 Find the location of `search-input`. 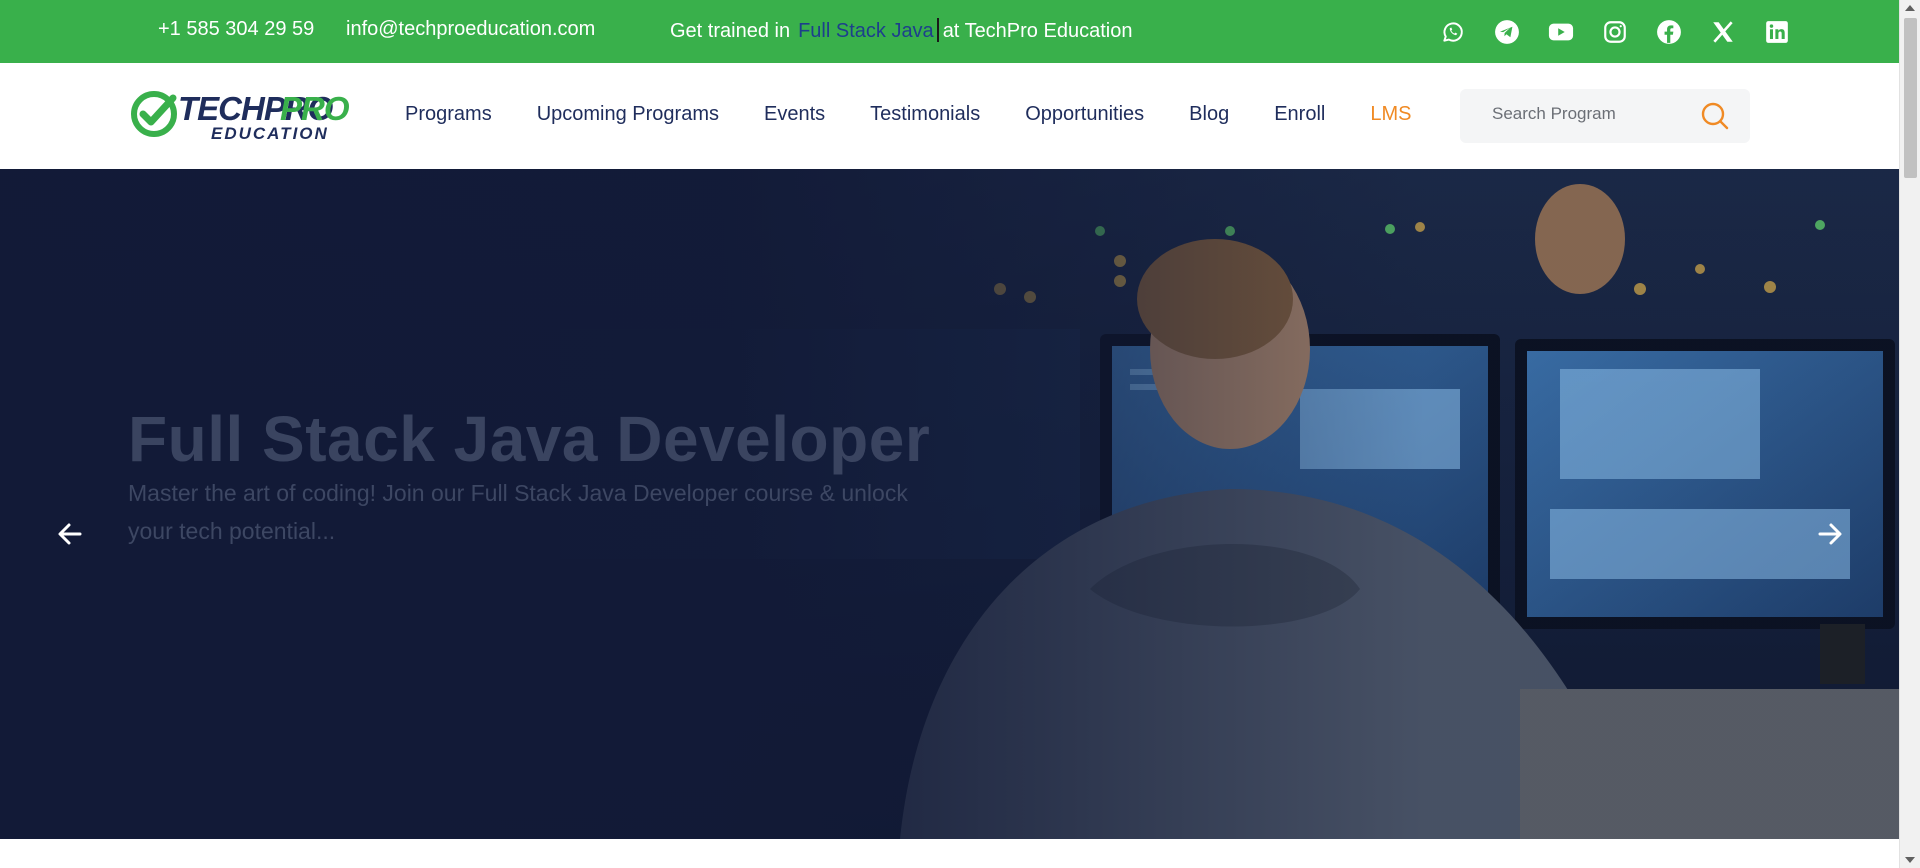

search-input is located at coordinates (1592, 114).